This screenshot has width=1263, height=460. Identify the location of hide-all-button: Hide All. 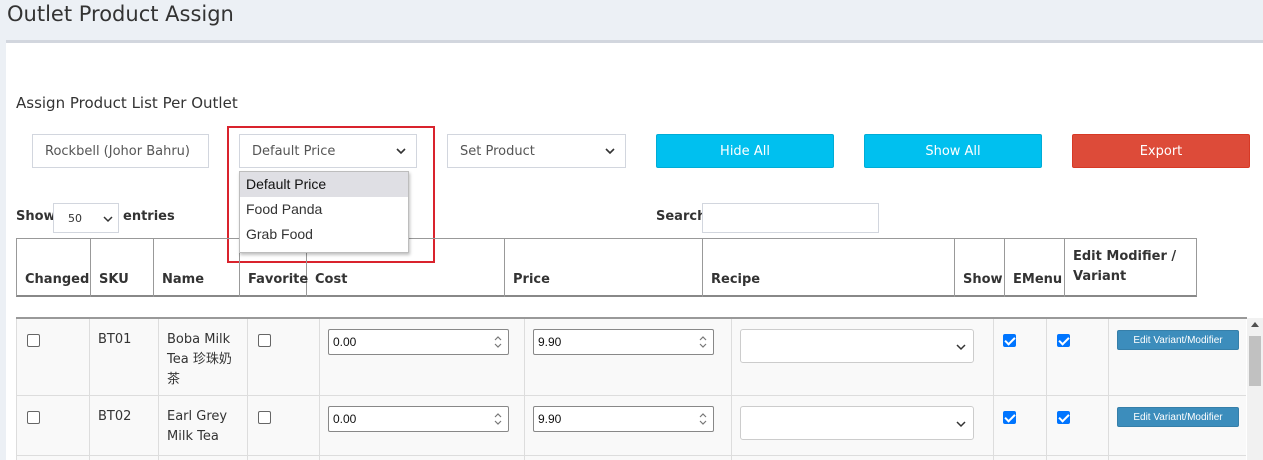
(745, 151).